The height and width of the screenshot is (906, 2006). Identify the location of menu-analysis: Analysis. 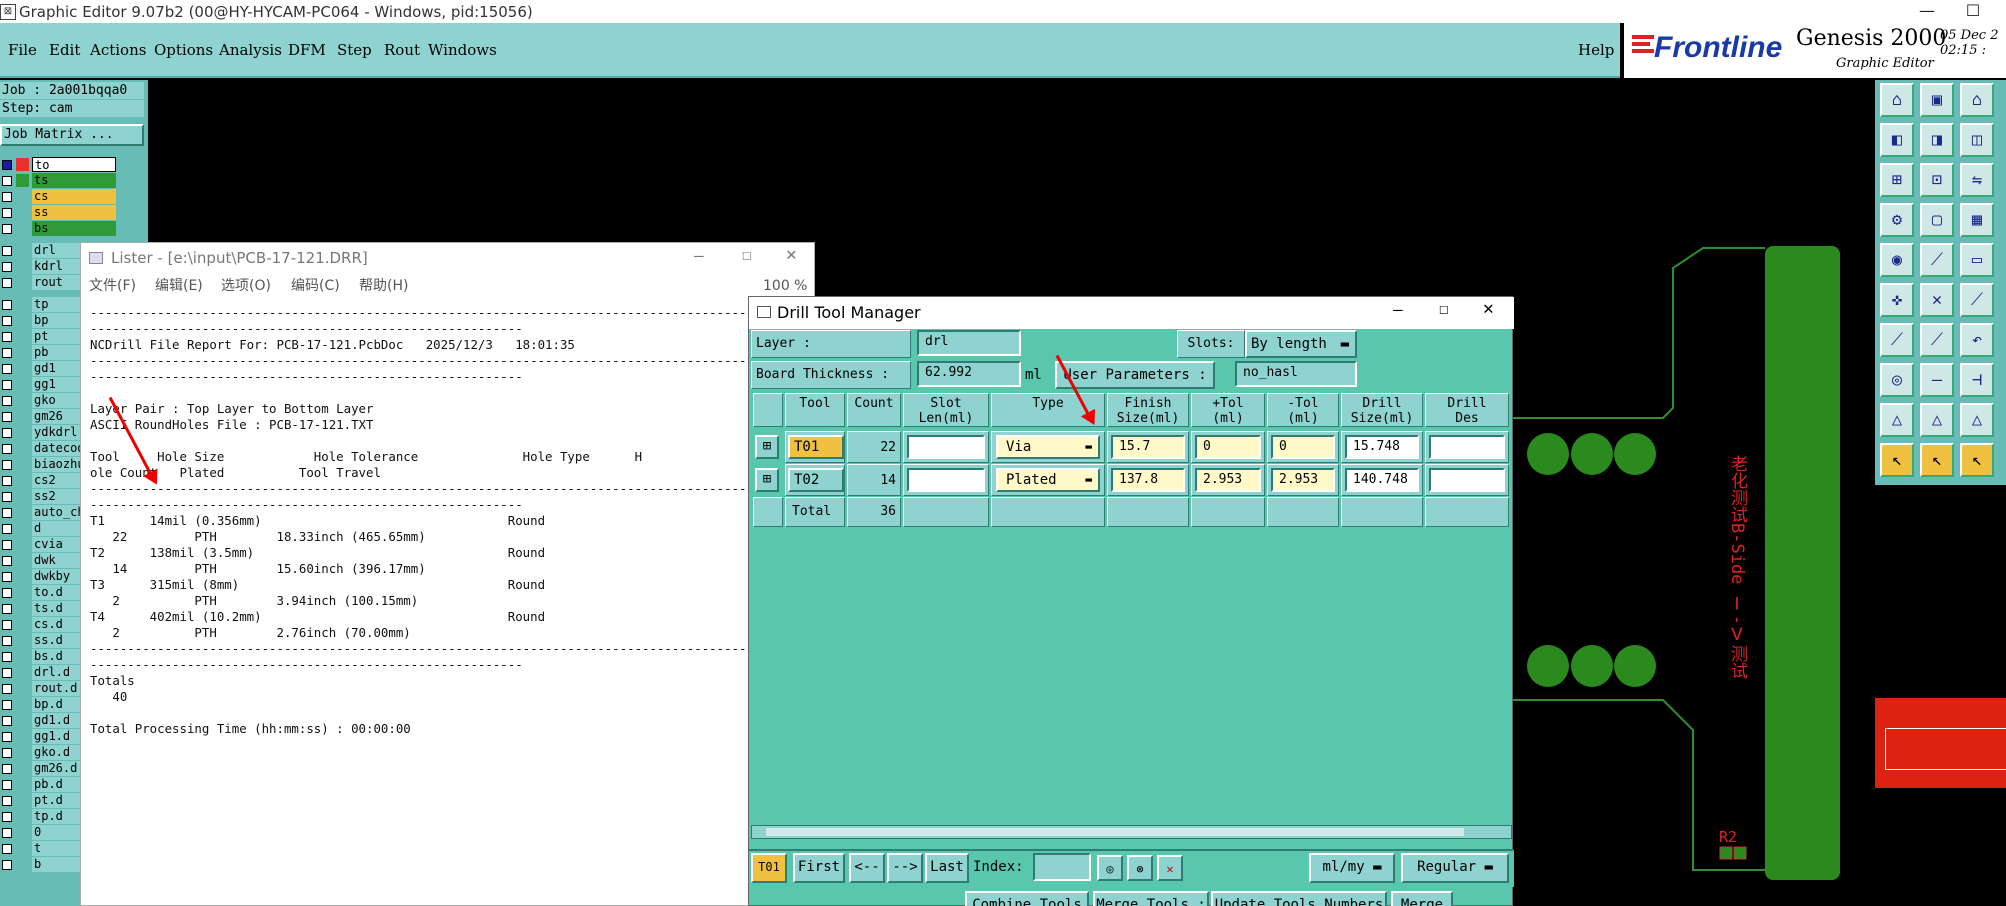
(250, 50).